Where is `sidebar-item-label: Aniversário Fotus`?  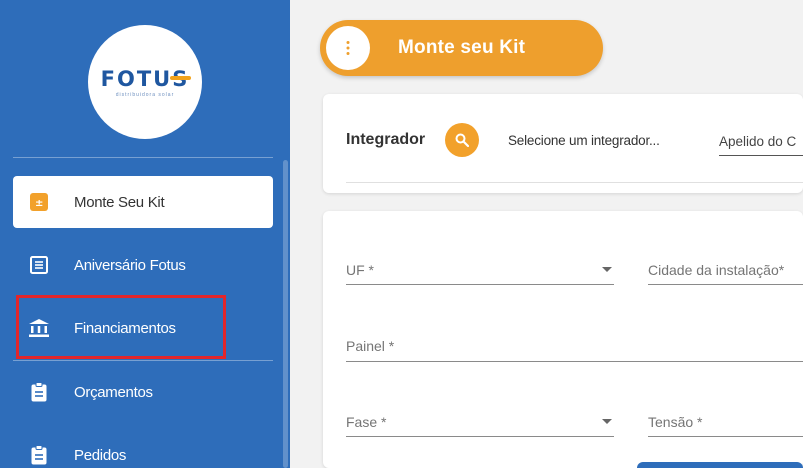
sidebar-item-label: Aniversário Fotus is located at coordinates (130, 265).